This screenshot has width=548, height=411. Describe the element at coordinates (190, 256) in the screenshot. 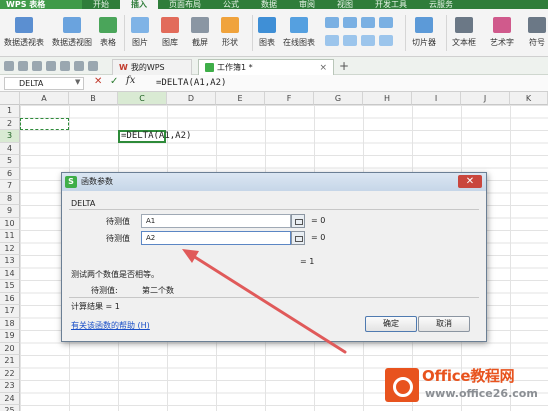

I see `arrow-head` at that location.